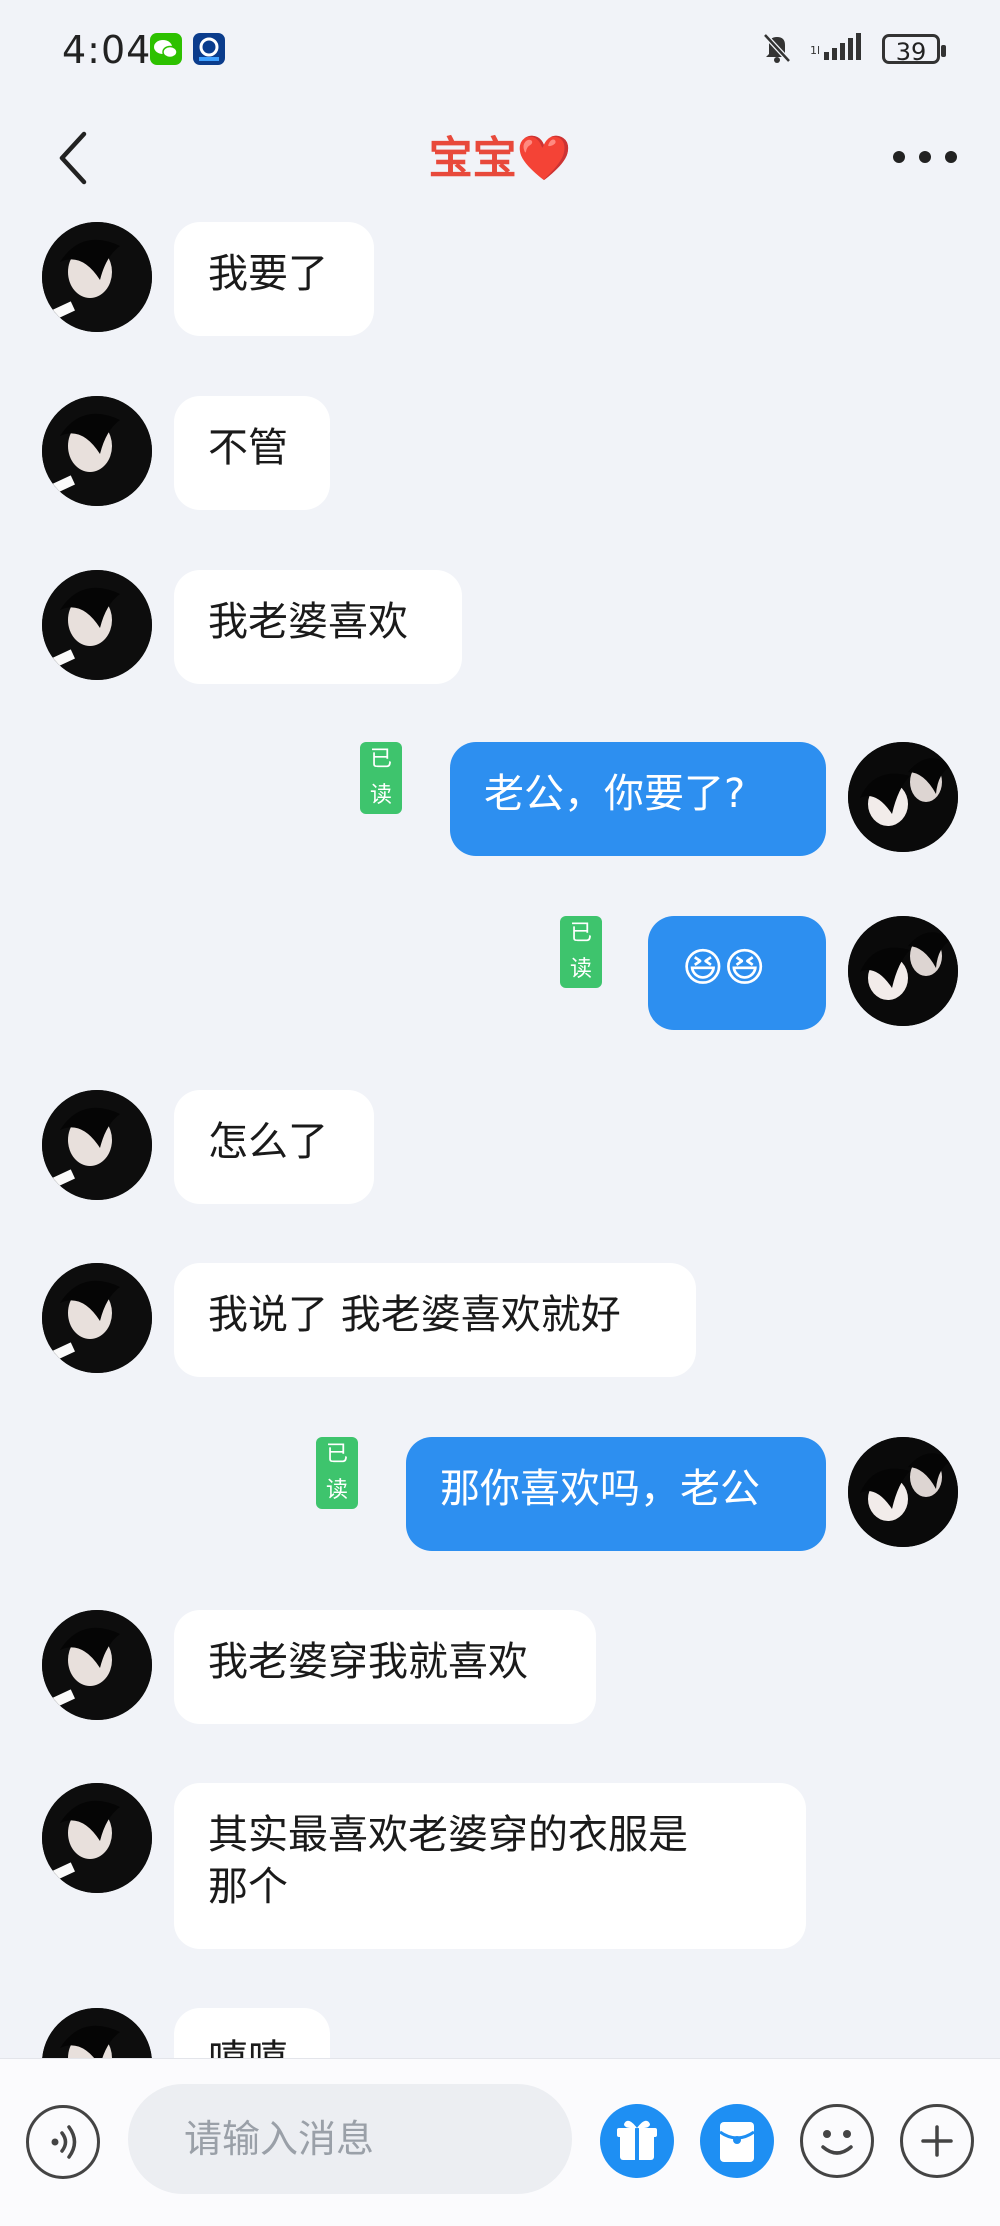  I want to click on gift-icon, so click(637, 2141).